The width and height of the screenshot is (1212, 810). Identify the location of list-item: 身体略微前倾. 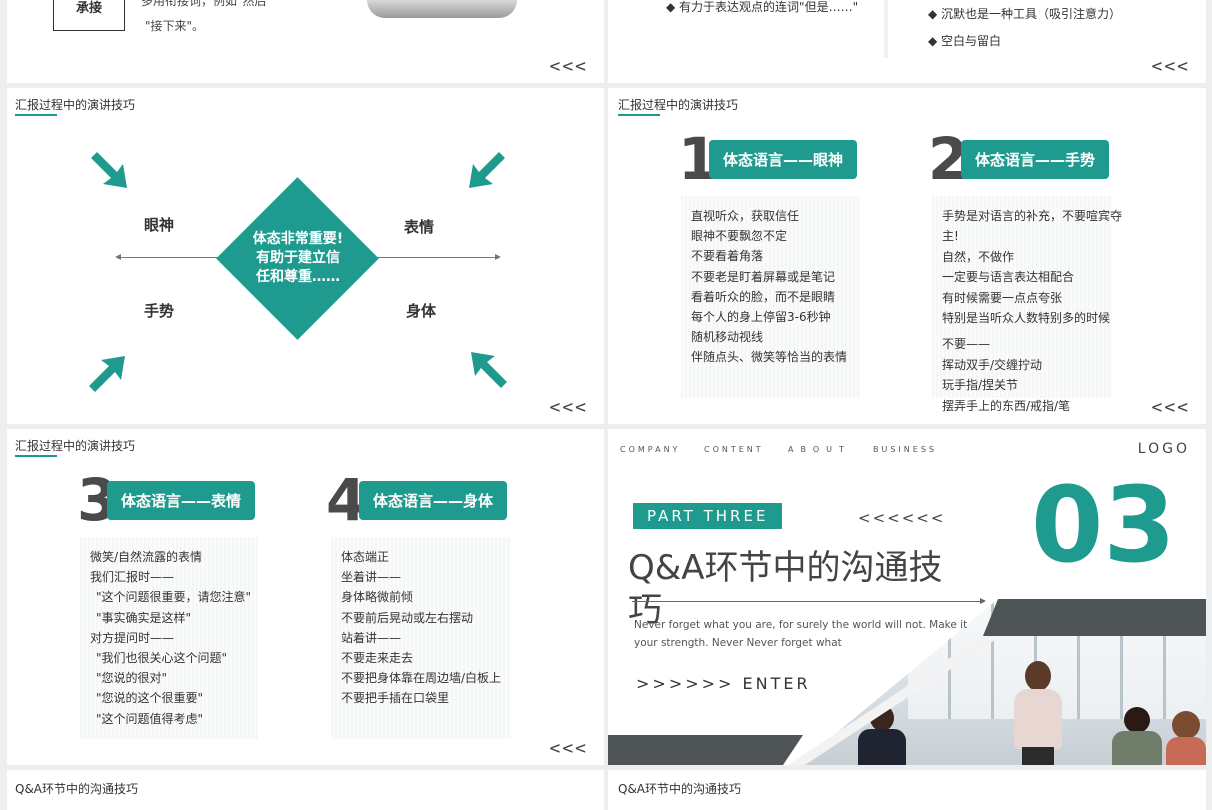
(377, 597).